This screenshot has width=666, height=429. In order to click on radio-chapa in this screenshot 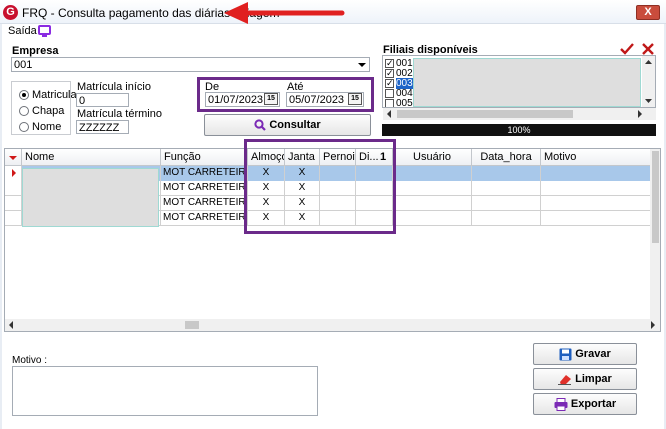, I will do `click(24, 111)`.